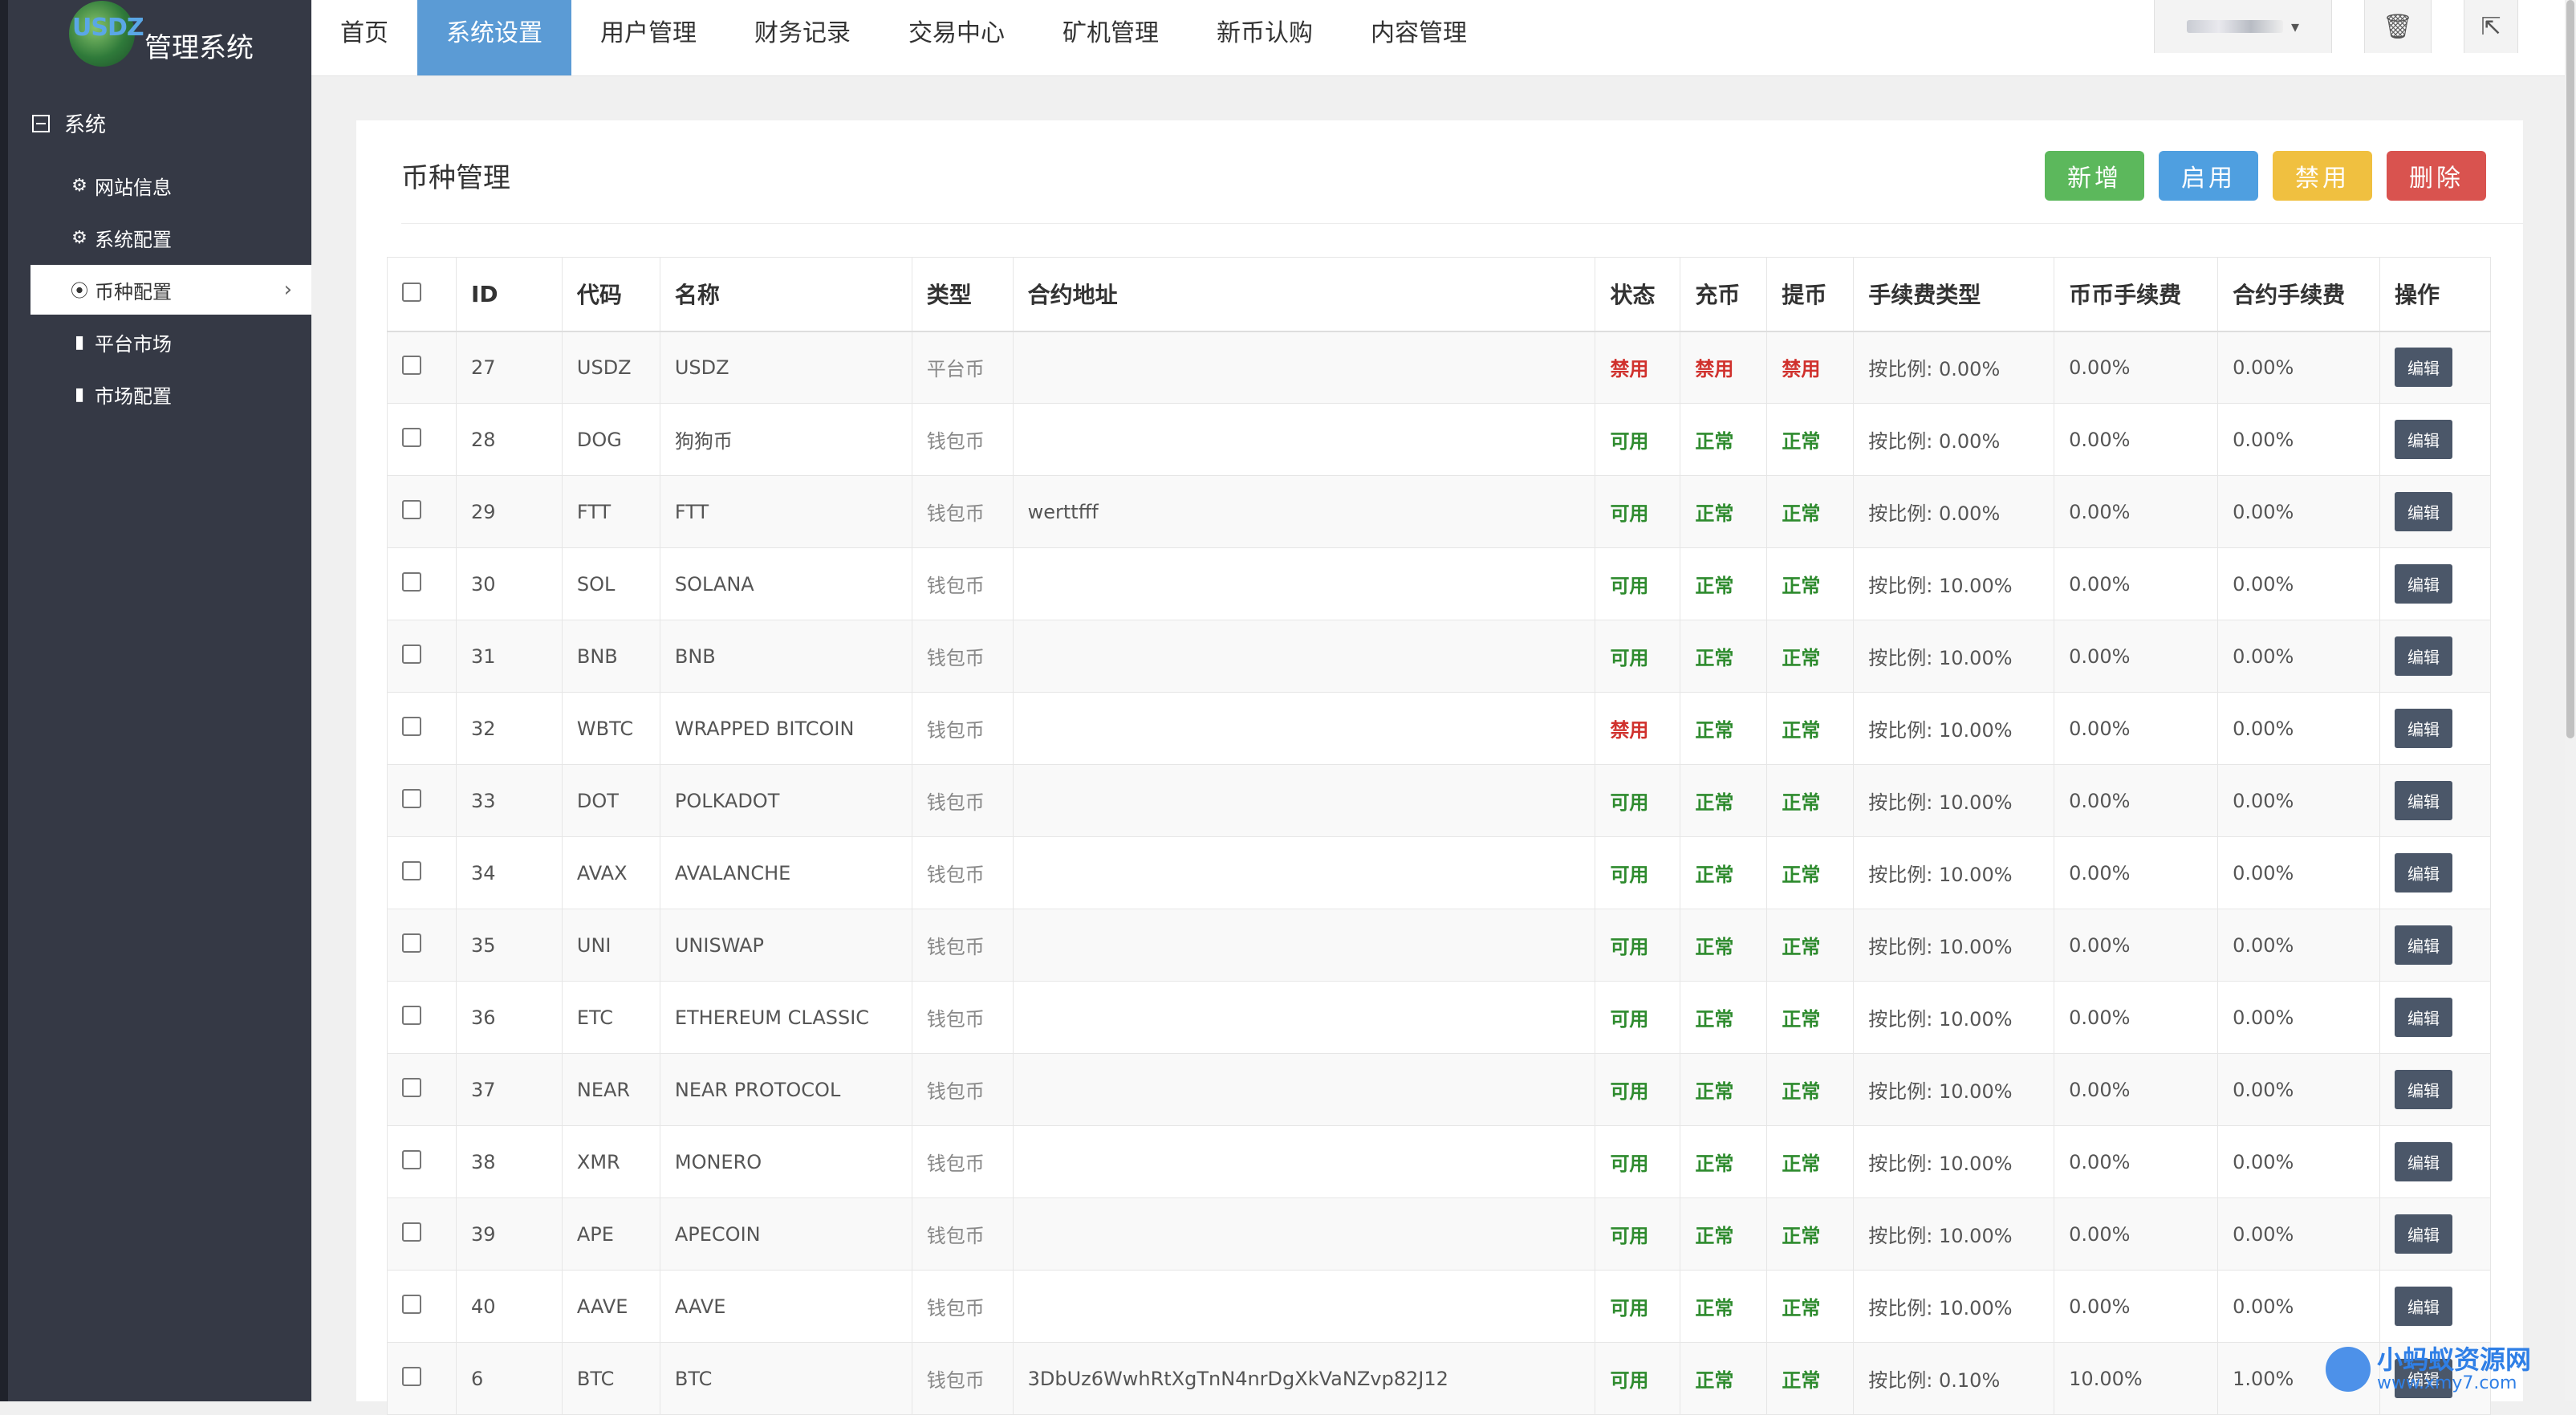  What do you see at coordinates (2298, 294) in the screenshot?
I see `col-header-contract-fee: 合约手续费` at bounding box center [2298, 294].